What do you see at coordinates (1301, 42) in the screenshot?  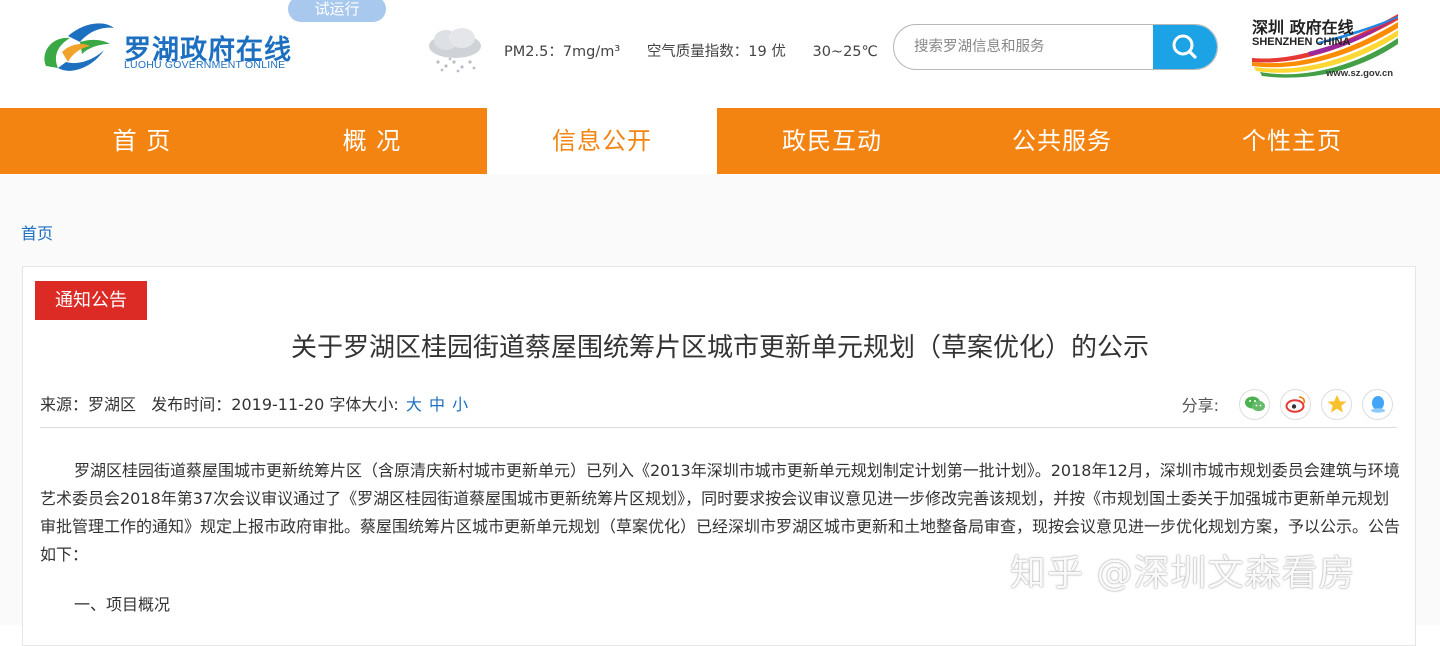 I see `shenzhen-logo-english: SHENZHEN CHINA` at bounding box center [1301, 42].